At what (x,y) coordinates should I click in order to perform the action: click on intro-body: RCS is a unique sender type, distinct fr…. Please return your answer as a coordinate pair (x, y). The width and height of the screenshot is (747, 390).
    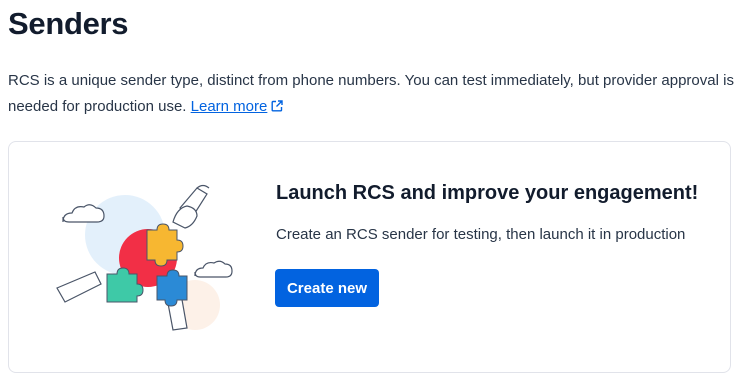
    Looking at the image, I should click on (371, 93).